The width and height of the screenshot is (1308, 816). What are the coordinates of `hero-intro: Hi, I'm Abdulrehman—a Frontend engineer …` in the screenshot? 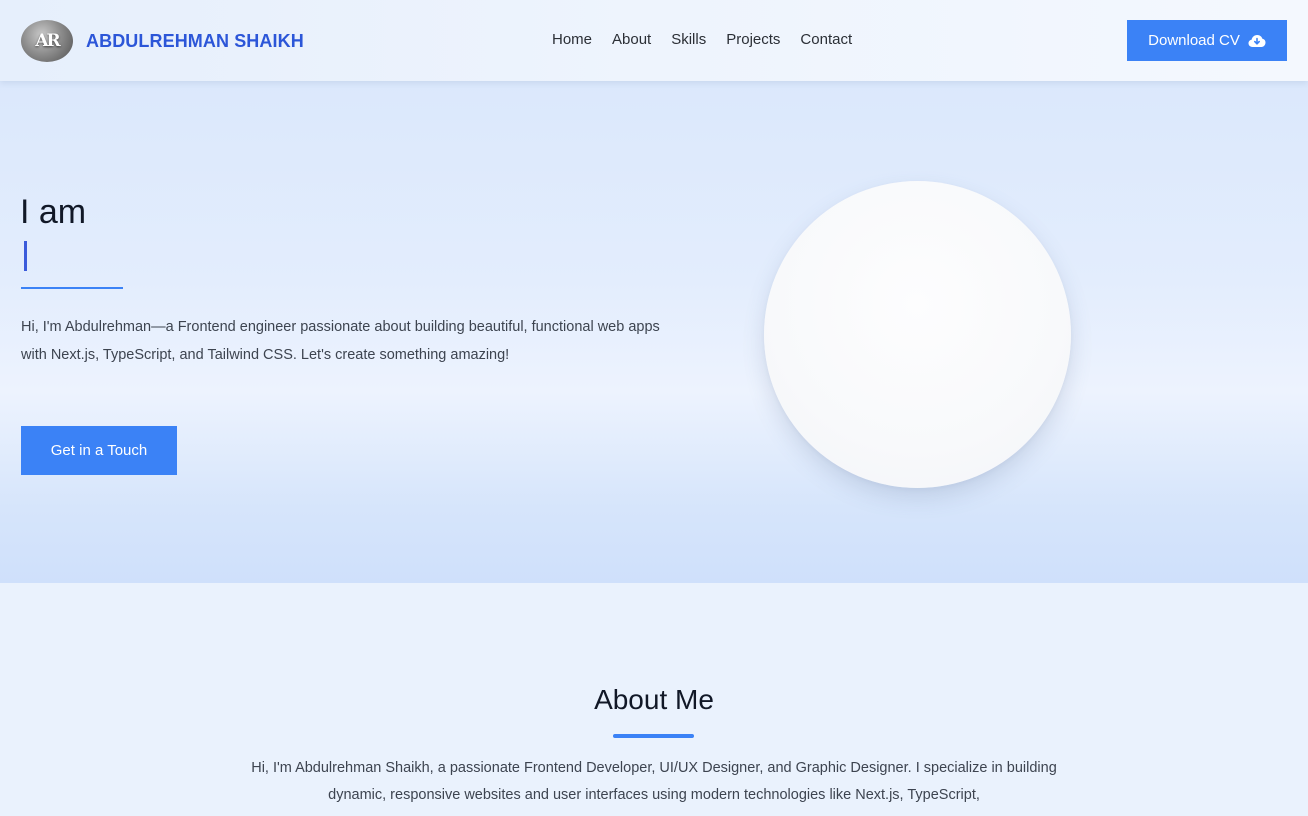 It's located at (340, 341).